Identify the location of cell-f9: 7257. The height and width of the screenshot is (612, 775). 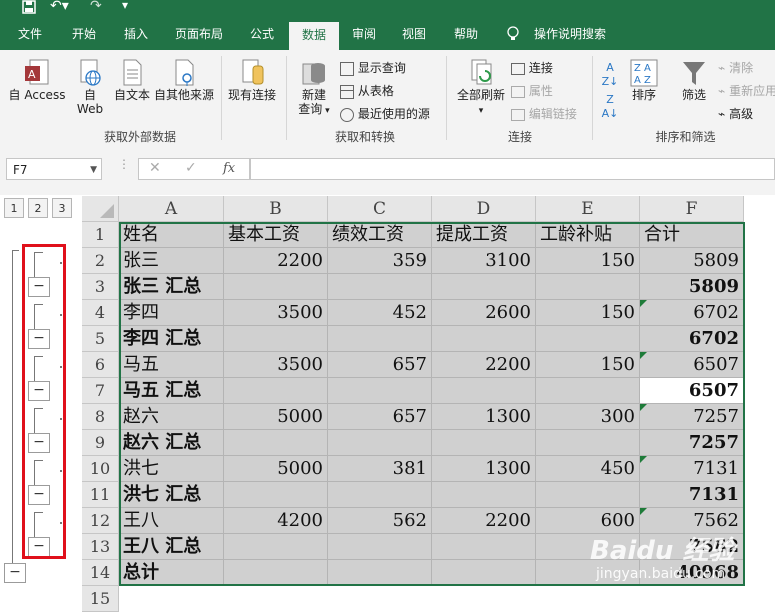
(692, 443).